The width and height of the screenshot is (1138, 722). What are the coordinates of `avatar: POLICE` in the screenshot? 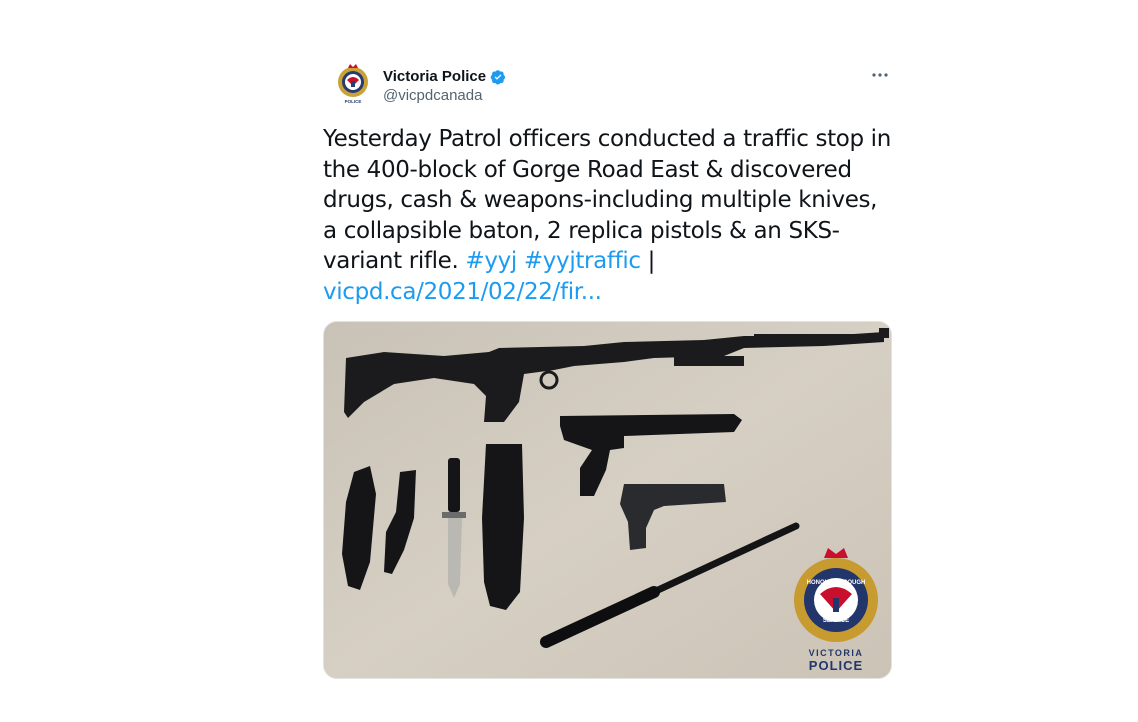 It's located at (353, 84).